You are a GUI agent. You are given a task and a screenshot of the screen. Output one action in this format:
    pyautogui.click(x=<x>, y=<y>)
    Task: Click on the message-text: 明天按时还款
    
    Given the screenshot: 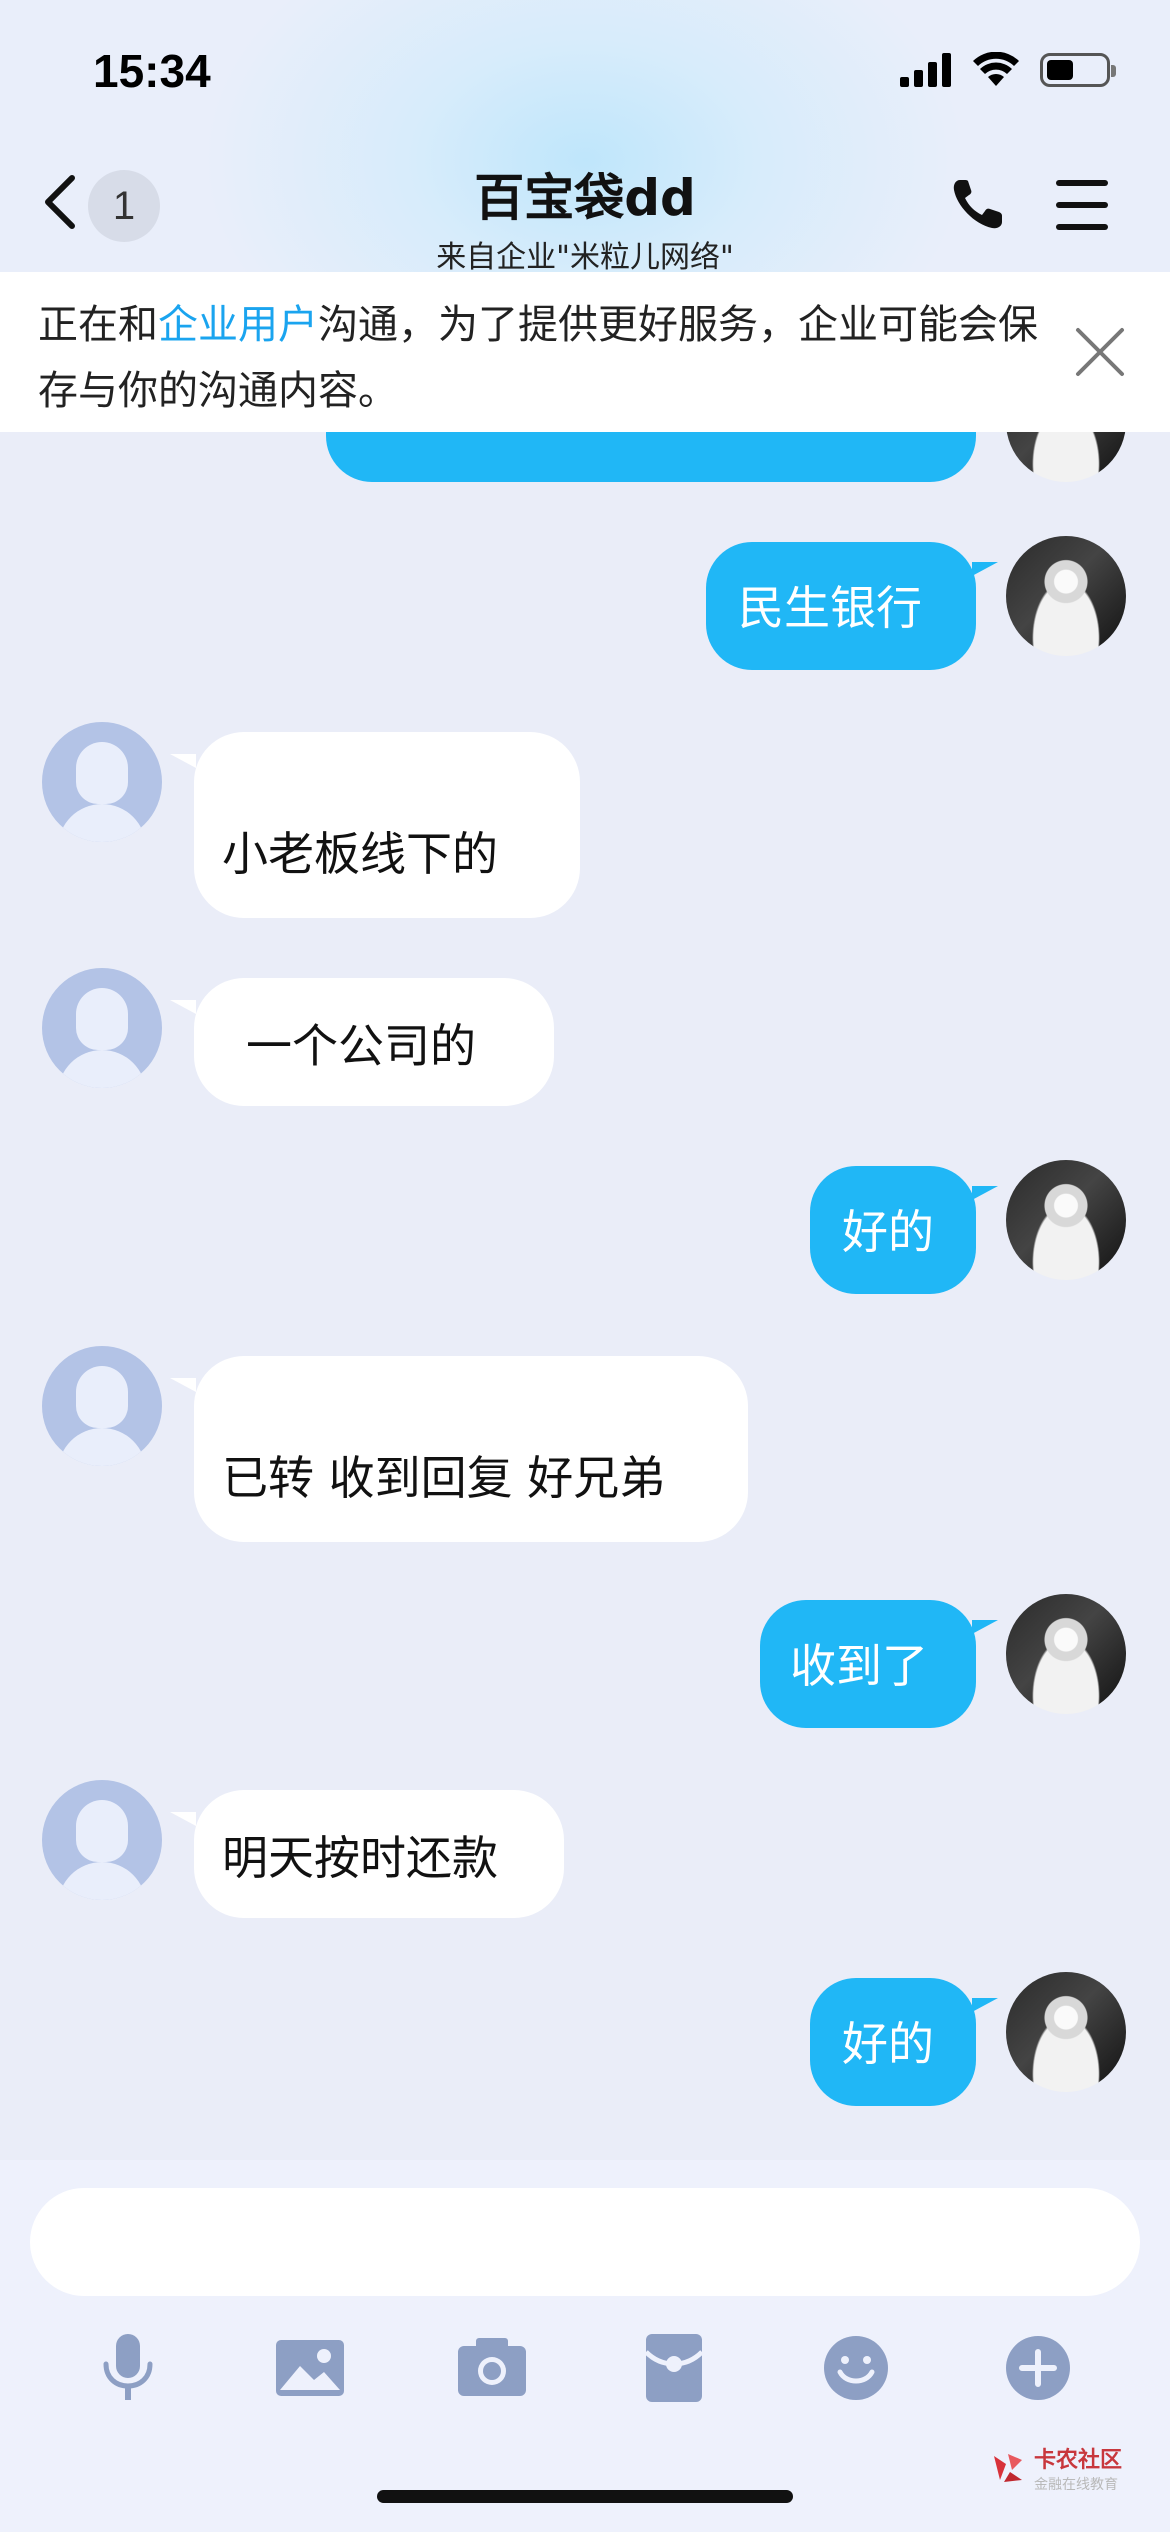 What is the action you would take?
    pyautogui.click(x=360, y=1858)
    